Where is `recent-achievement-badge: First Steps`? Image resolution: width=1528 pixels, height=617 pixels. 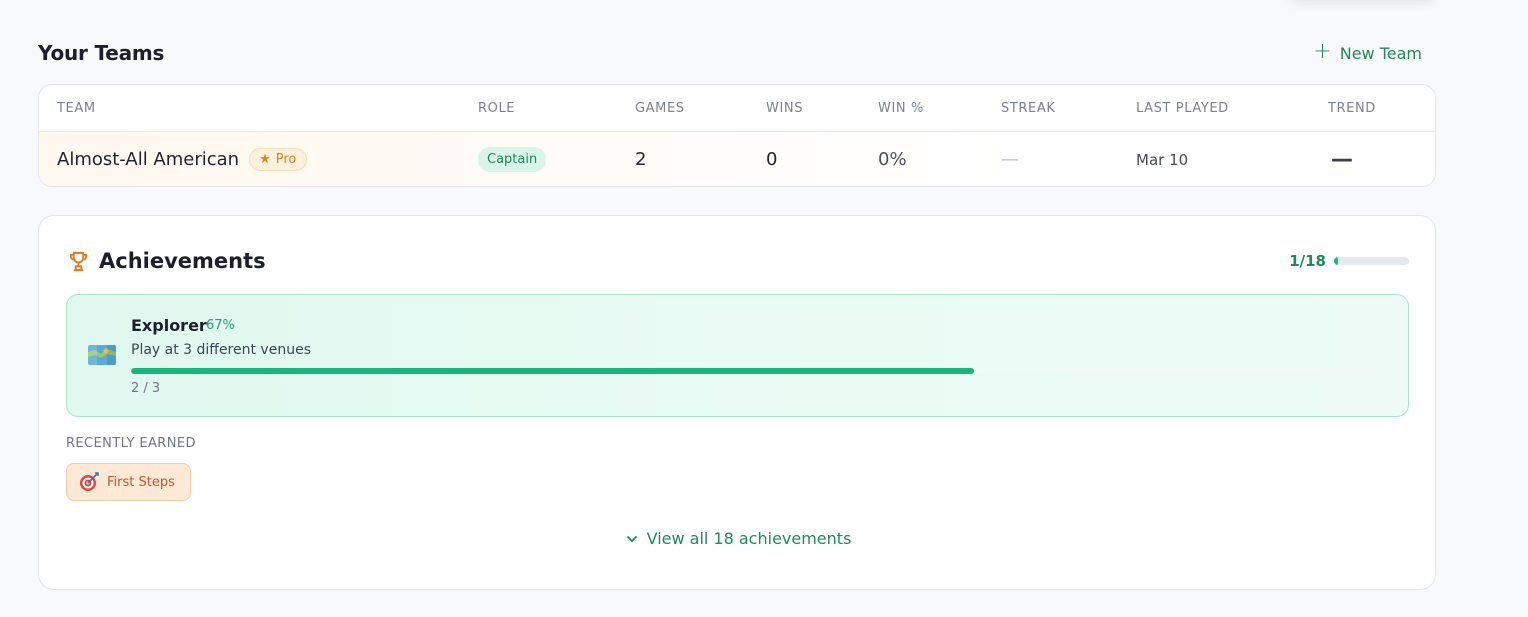
recent-achievement-badge: First Steps is located at coordinates (128, 482).